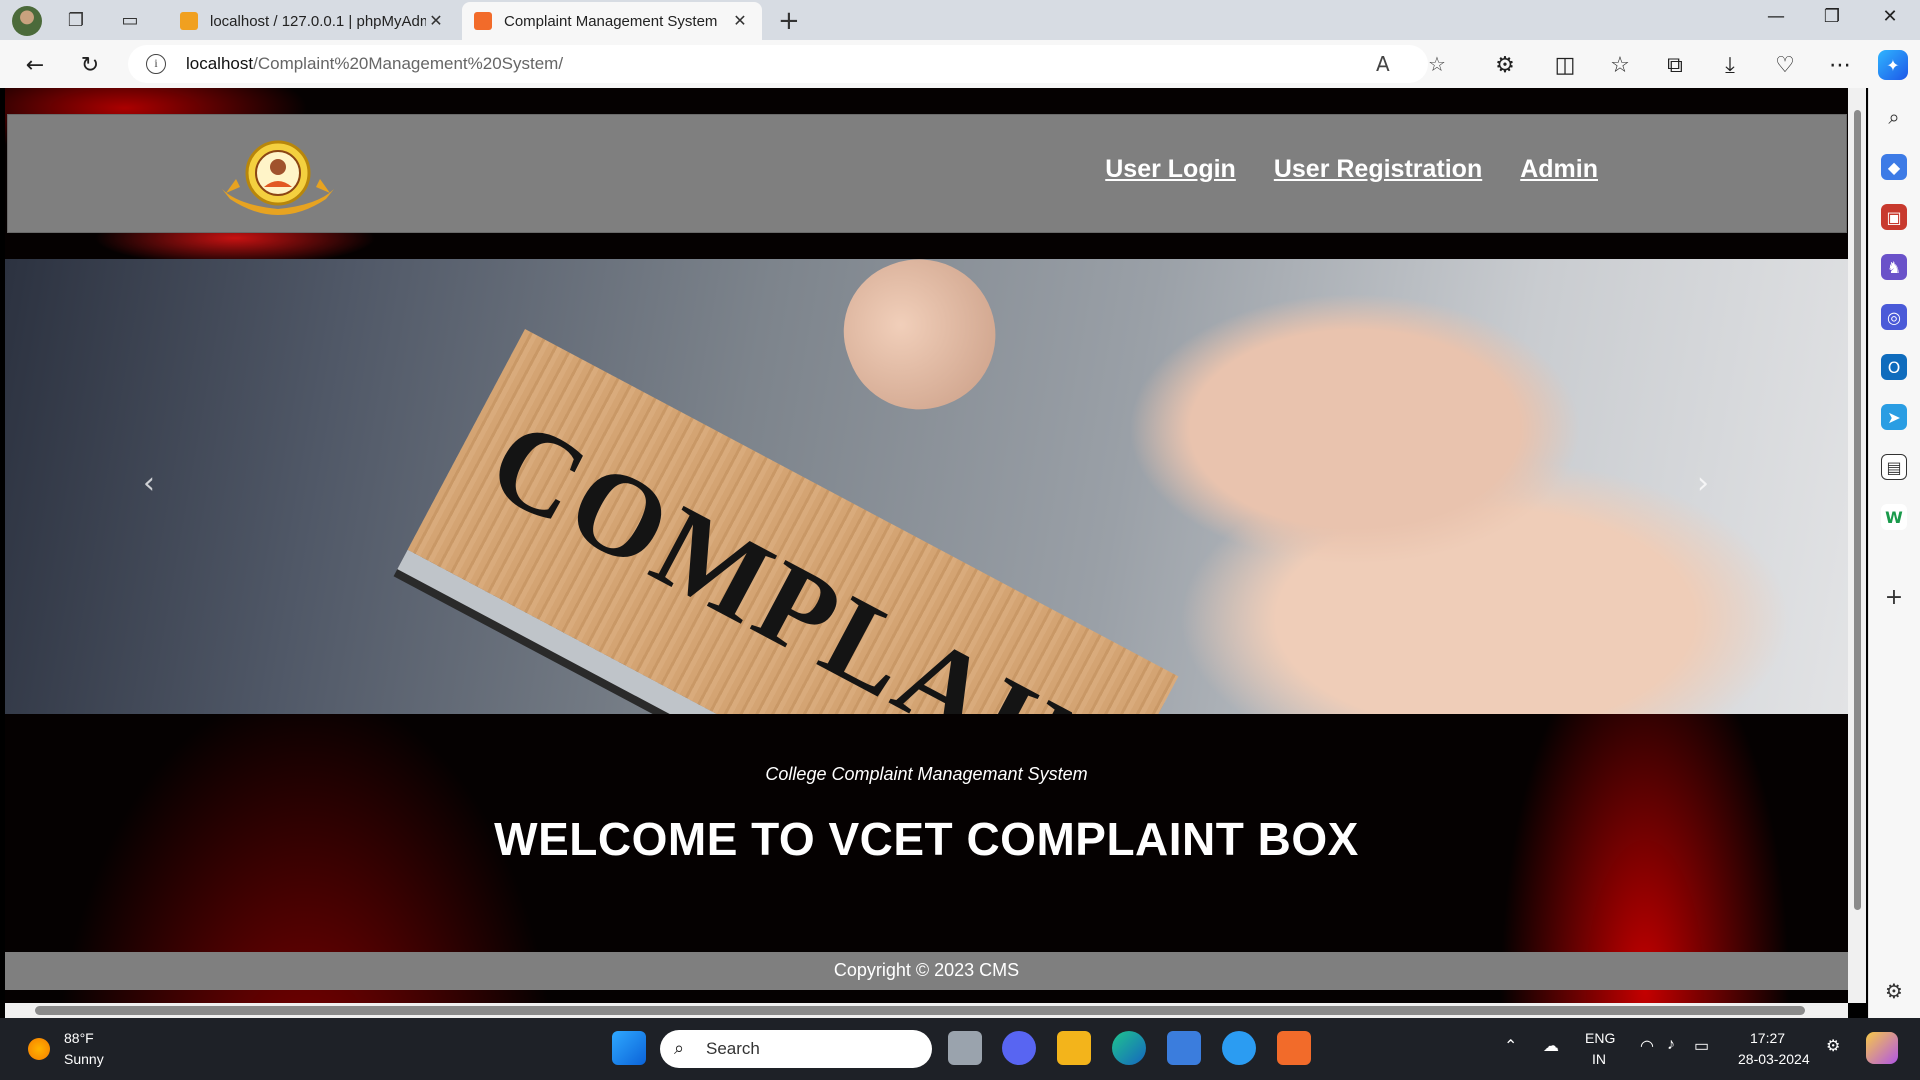 This screenshot has width=1920, height=1080. What do you see at coordinates (1774, 1059) in the screenshot?
I see `clock-date: 28-03-2024` at bounding box center [1774, 1059].